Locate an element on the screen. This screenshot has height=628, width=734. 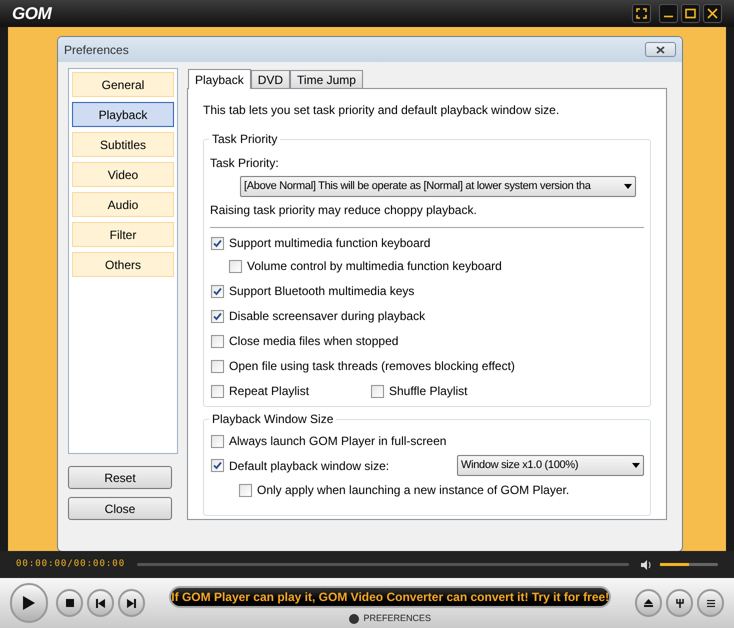
tab: DVD is located at coordinates (270, 79).